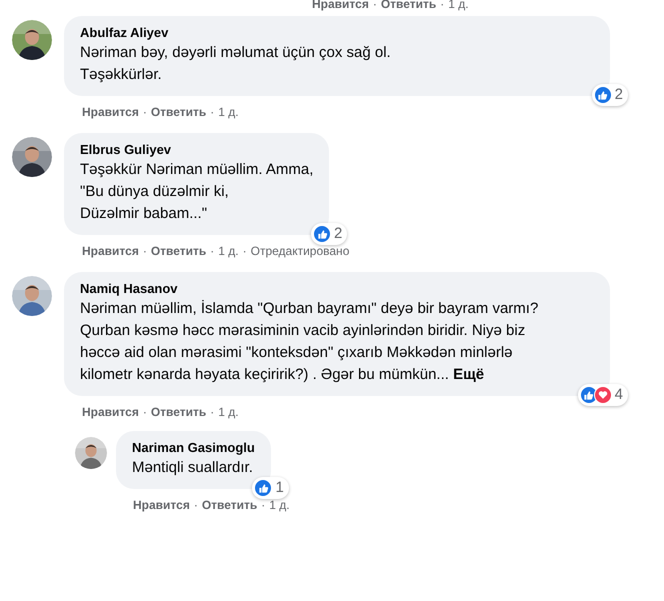 This screenshot has width=664, height=601. I want to click on author-name: Namiq Hasanov, so click(337, 289).